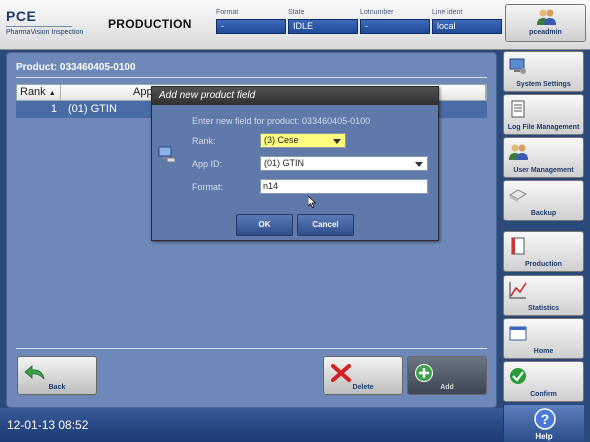 The width and height of the screenshot is (590, 442). I want to click on rank-value: (3) Cese, so click(281, 140).